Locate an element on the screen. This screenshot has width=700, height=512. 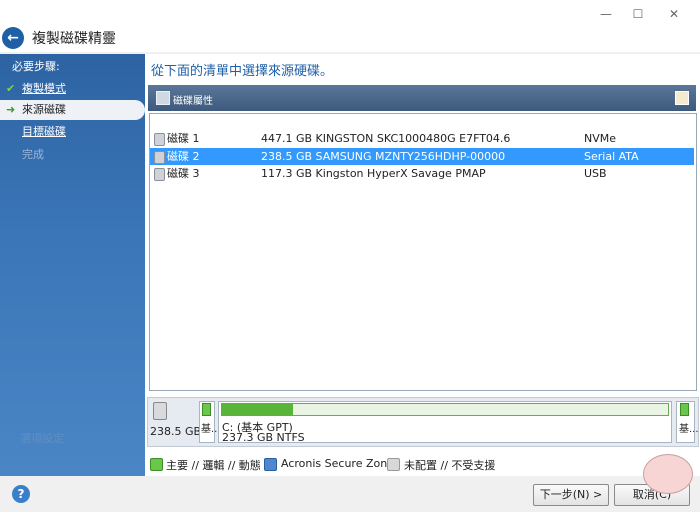
maximize-button: ☐ is located at coordinates (638, 14).